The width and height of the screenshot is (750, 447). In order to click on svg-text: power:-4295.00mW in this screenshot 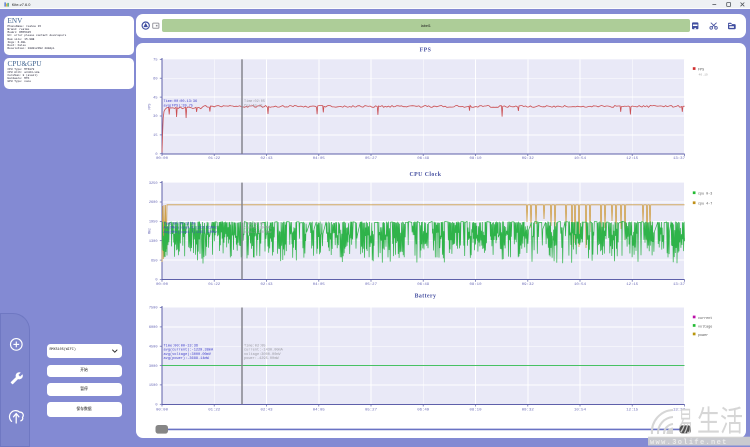, I will do `click(261, 358)`.